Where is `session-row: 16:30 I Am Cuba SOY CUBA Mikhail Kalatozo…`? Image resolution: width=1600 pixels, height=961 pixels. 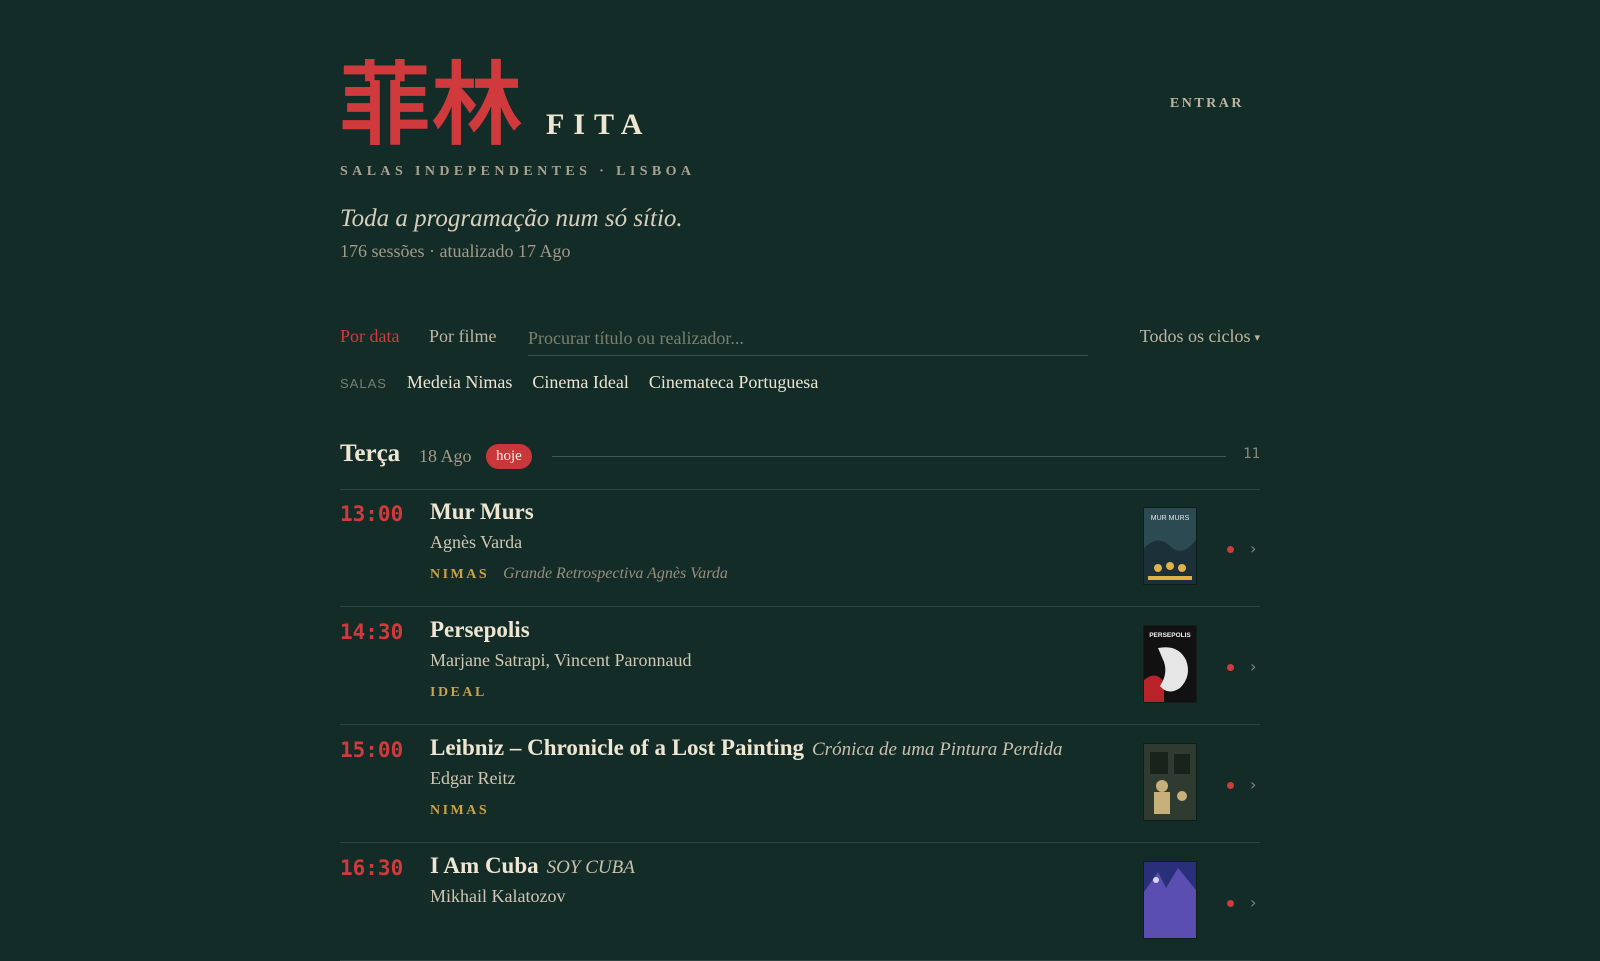
session-row: 16:30 I Am Cuba SOY CUBA Mikhail Kalatozo… is located at coordinates (800, 902).